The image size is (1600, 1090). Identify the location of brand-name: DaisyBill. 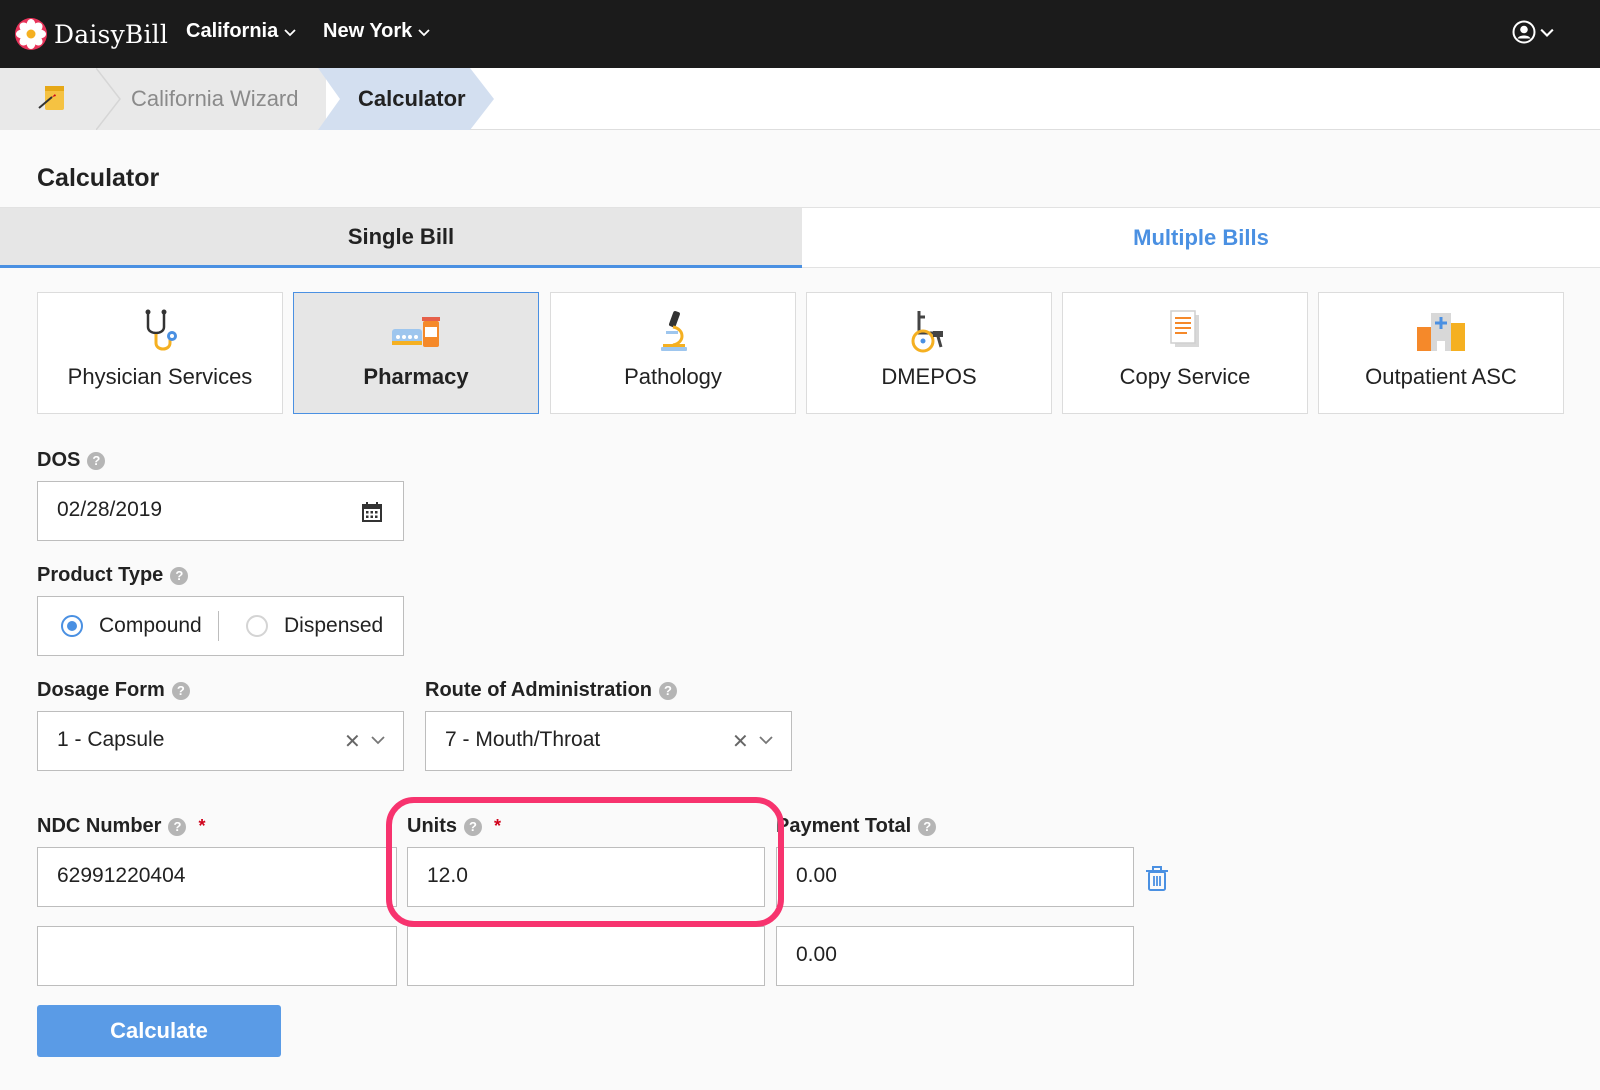
(111, 34).